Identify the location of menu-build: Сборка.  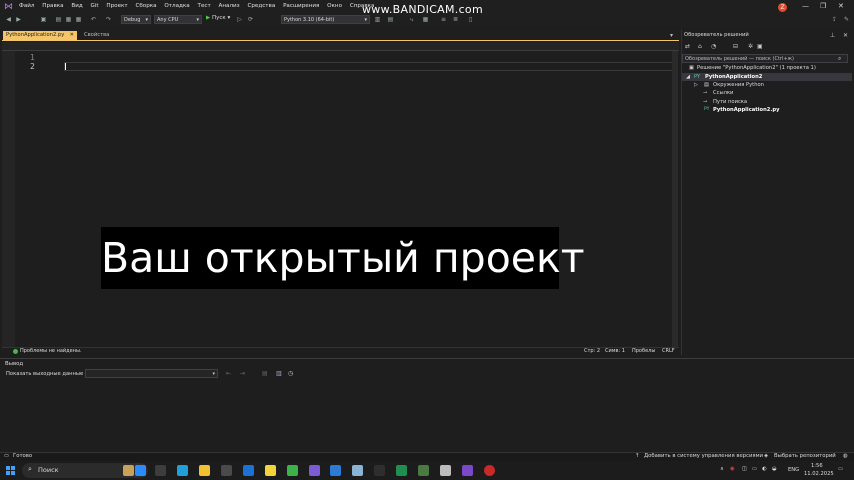
(145, 6).